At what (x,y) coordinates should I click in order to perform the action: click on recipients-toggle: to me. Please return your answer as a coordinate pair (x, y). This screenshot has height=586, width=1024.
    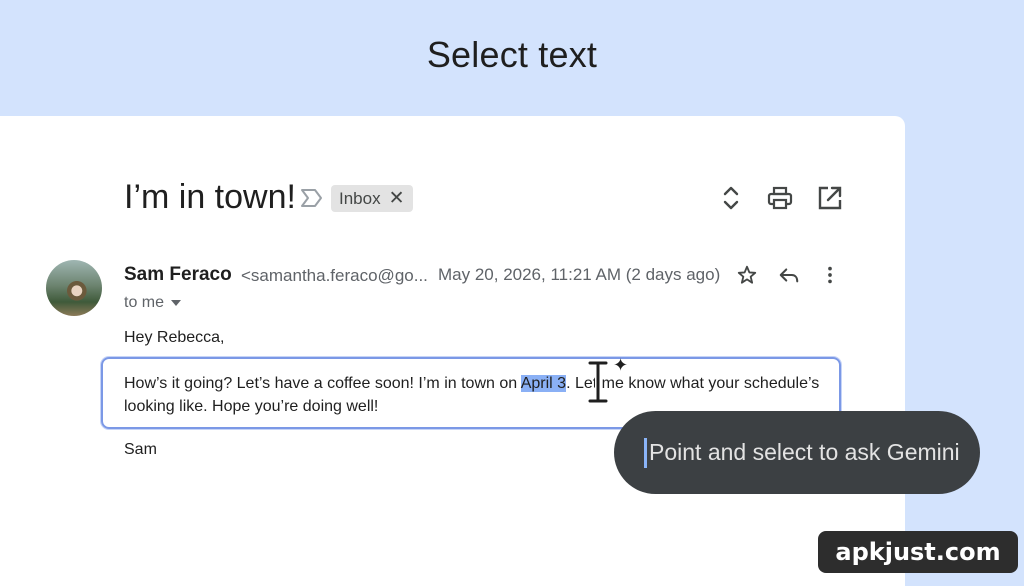
    Looking at the image, I should click on (153, 303).